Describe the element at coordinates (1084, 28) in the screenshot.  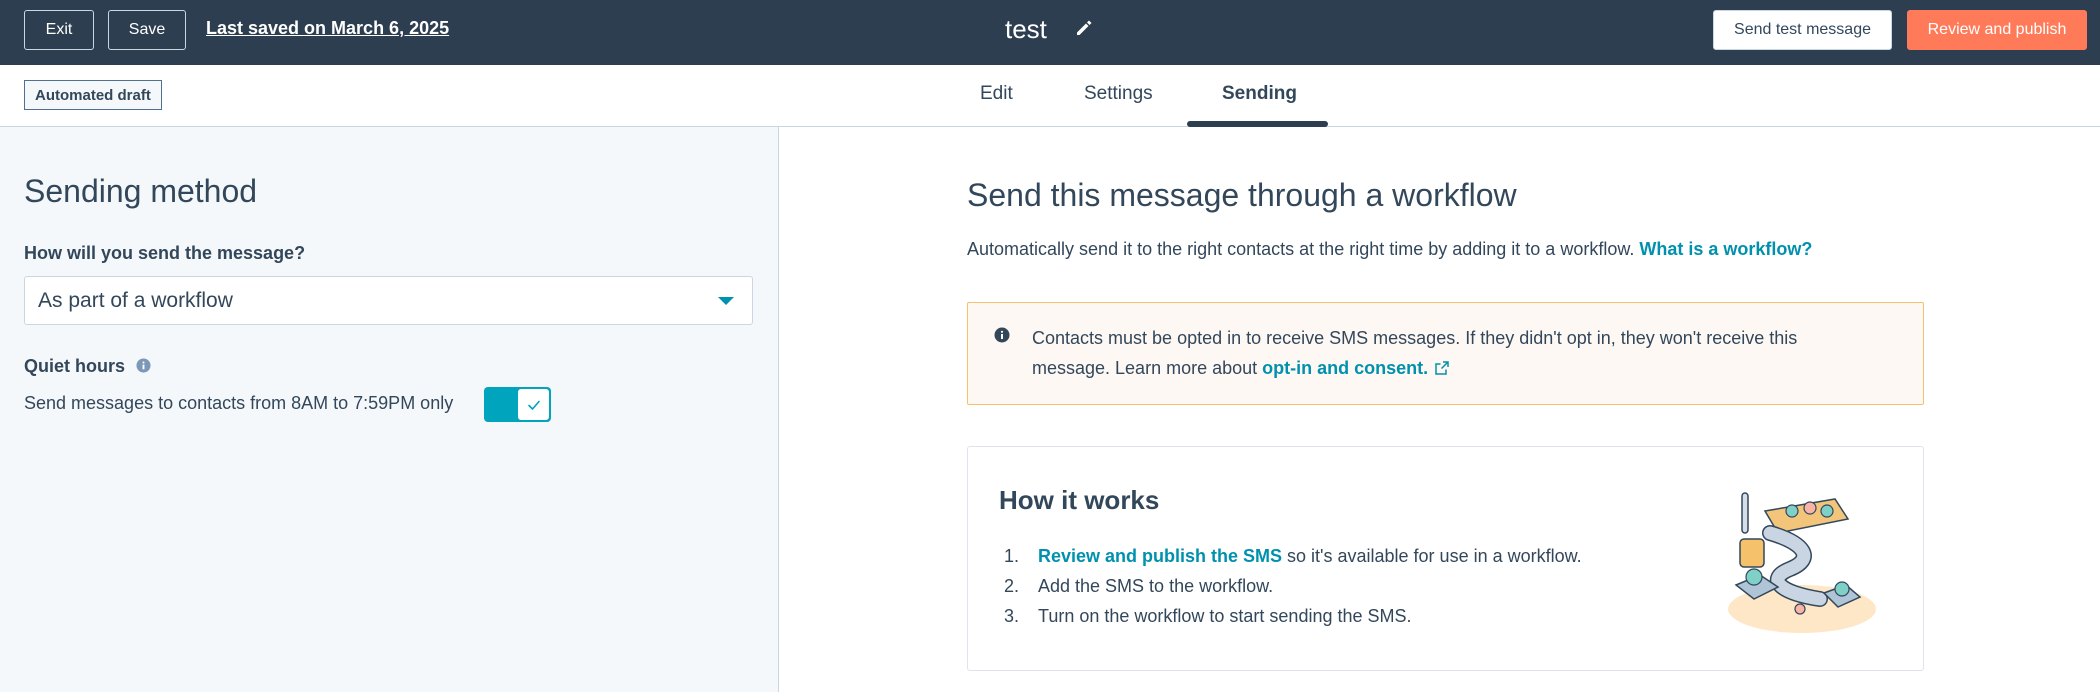
I see `pencil-icon` at that location.